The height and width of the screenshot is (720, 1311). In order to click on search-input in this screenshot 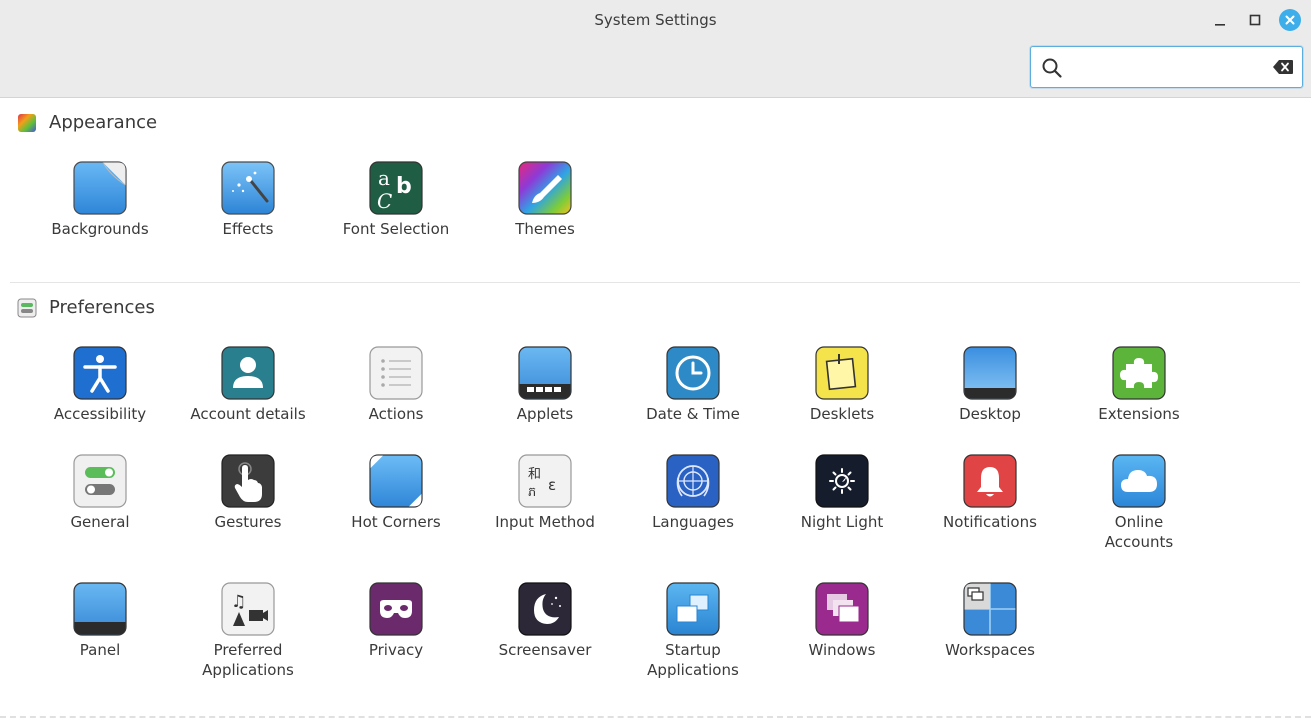, I will do `click(1166, 67)`.